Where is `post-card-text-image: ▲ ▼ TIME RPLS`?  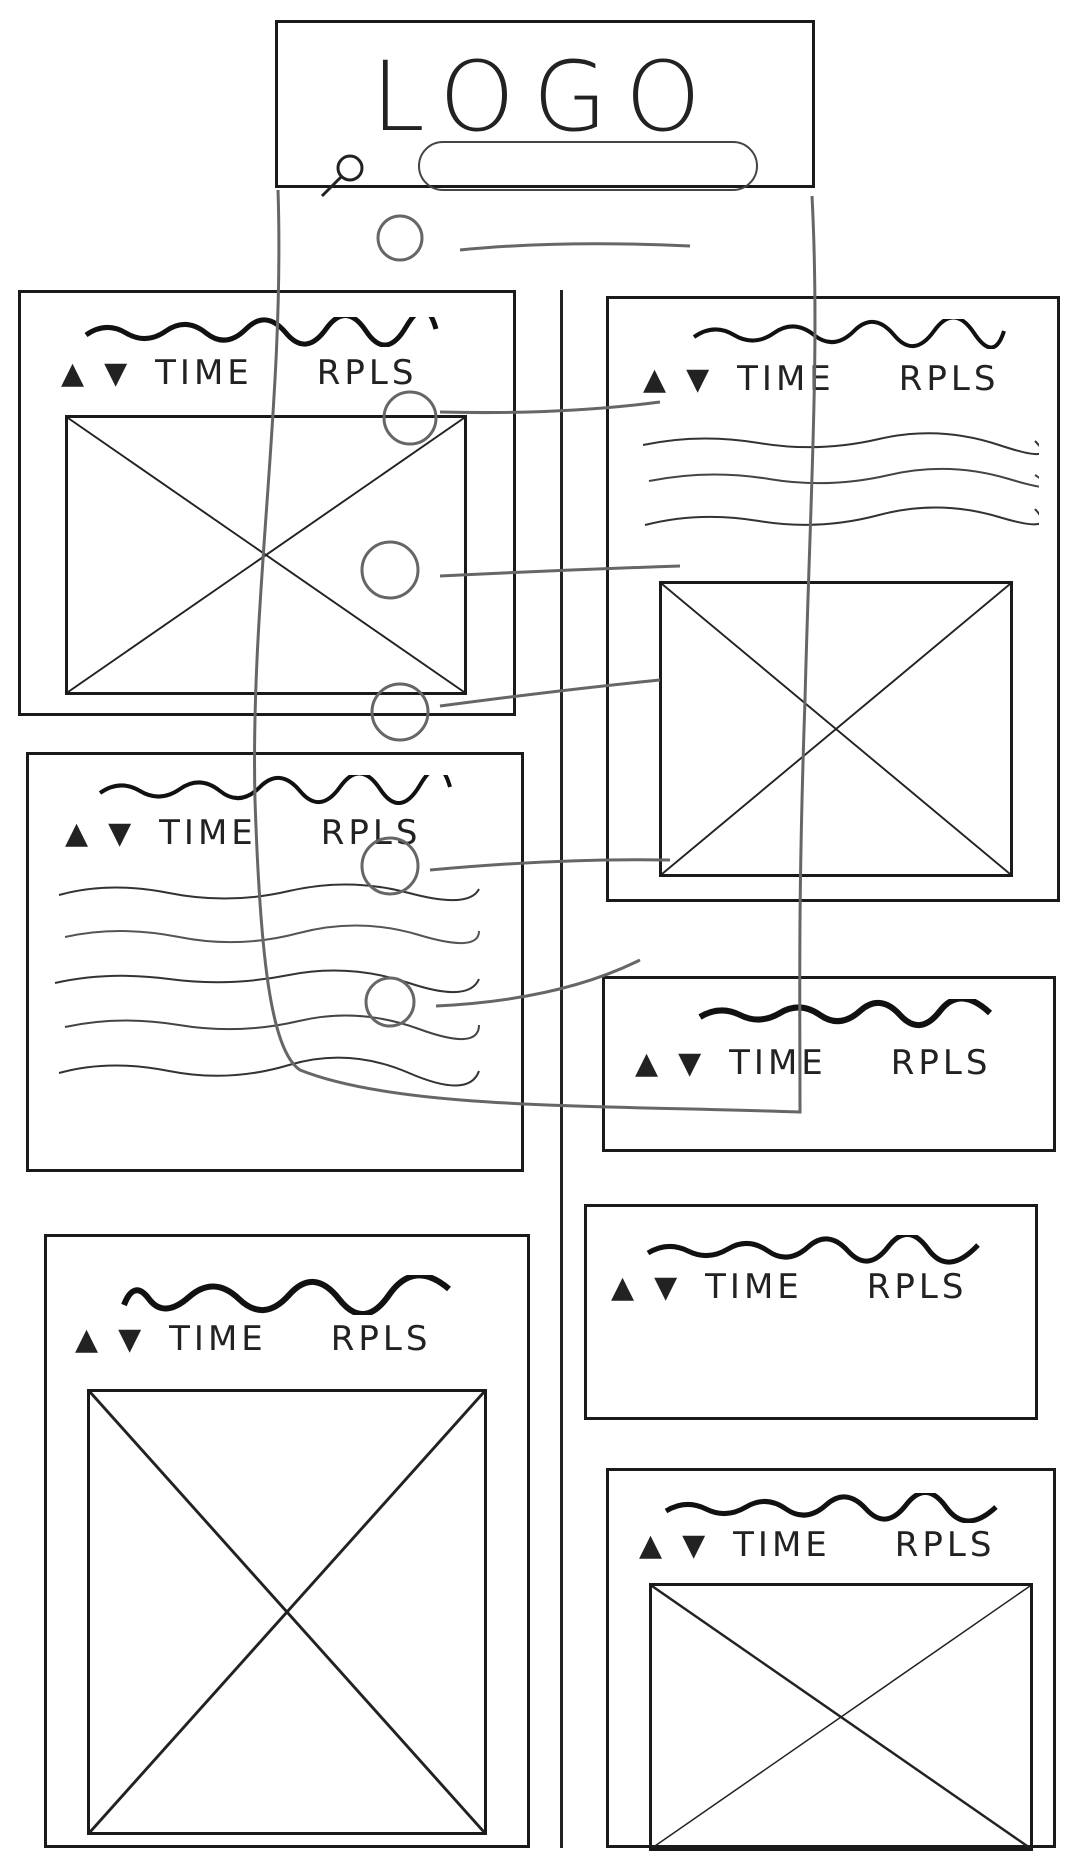
post-card-text-image: ▲ ▼ TIME RPLS is located at coordinates (833, 599).